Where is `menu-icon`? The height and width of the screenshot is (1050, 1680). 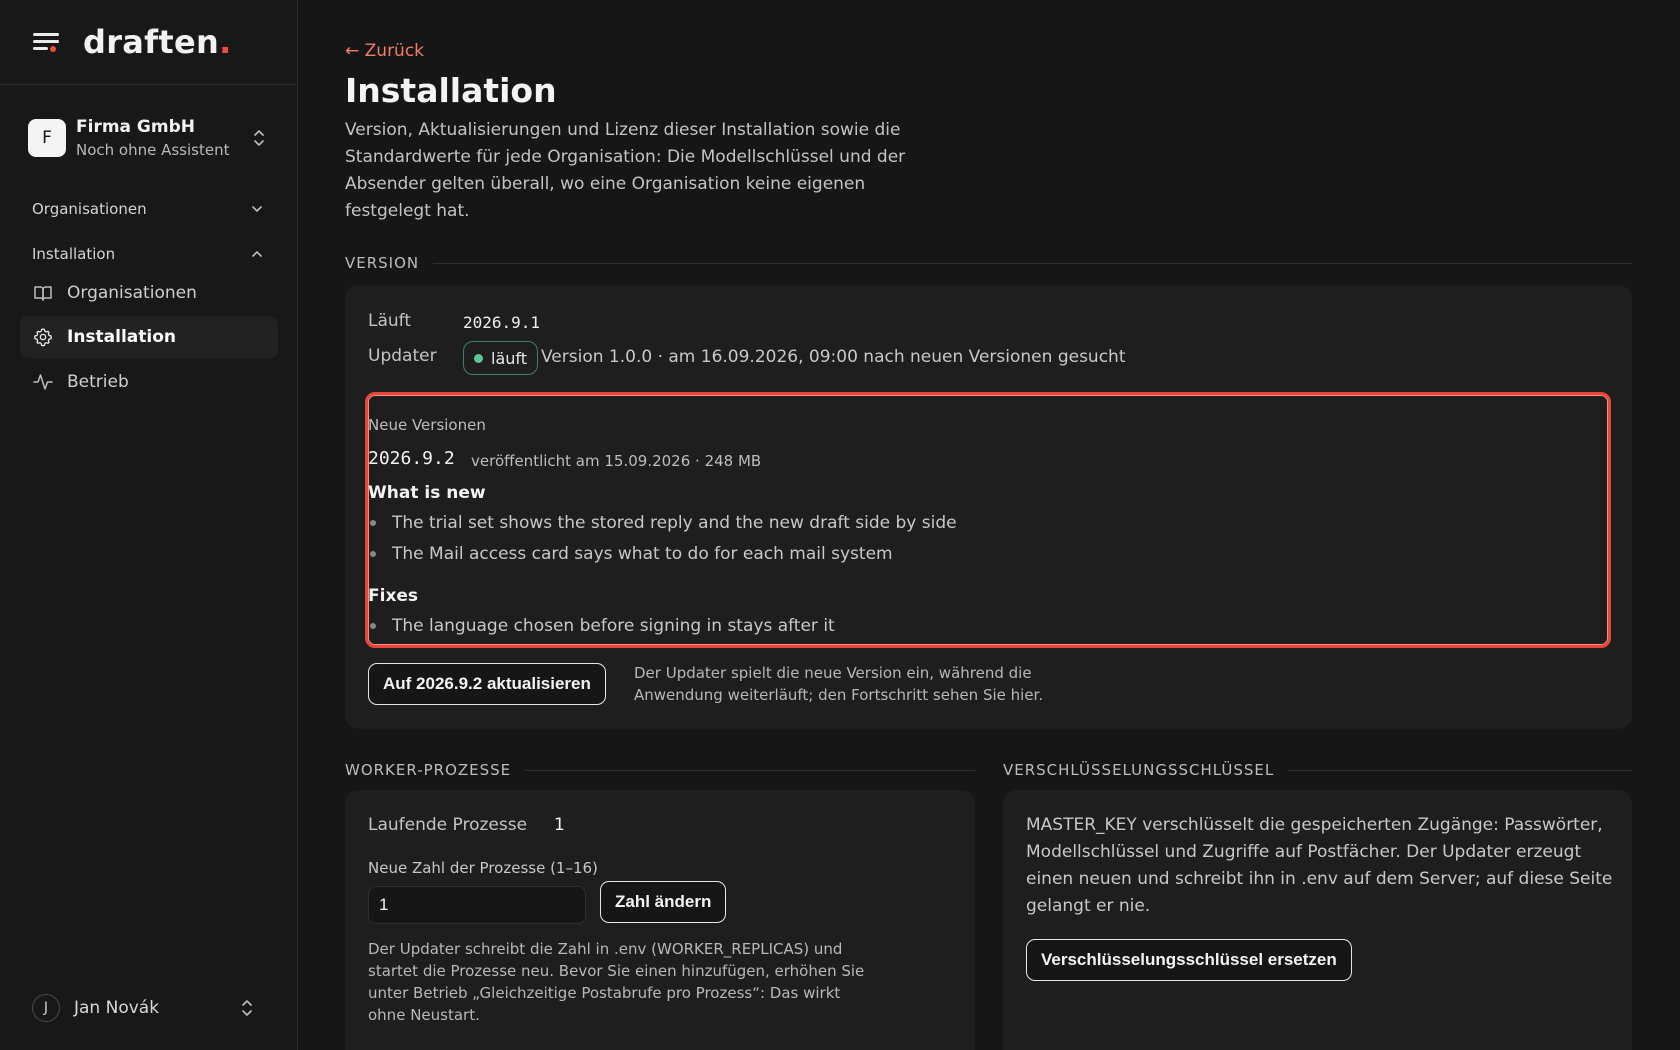 menu-icon is located at coordinates (46, 42).